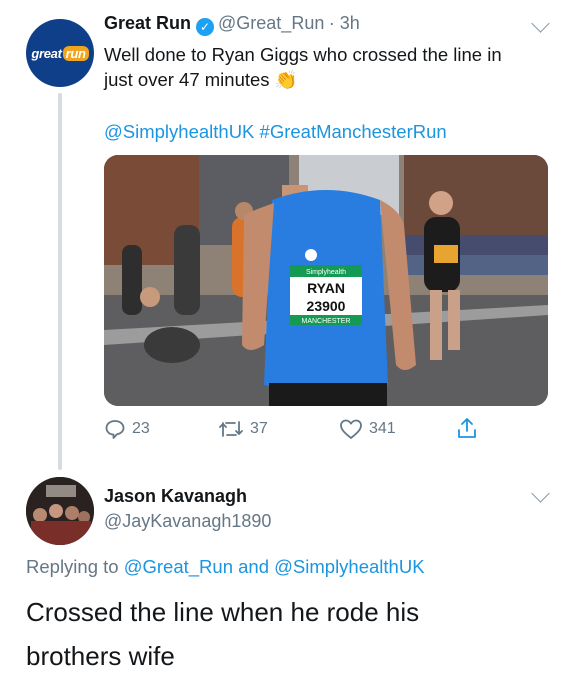 The image size is (566, 687). What do you see at coordinates (75, 566) in the screenshot?
I see `replying-prefix: Replying to` at bounding box center [75, 566].